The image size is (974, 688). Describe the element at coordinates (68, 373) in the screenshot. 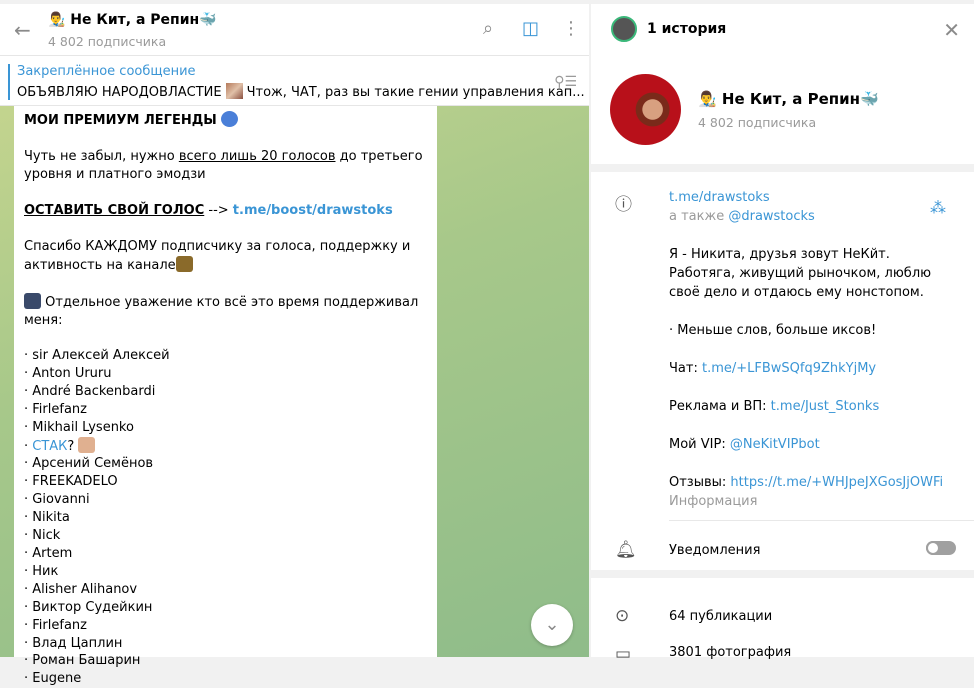

I see `list-item: · Anton Ururu` at that location.